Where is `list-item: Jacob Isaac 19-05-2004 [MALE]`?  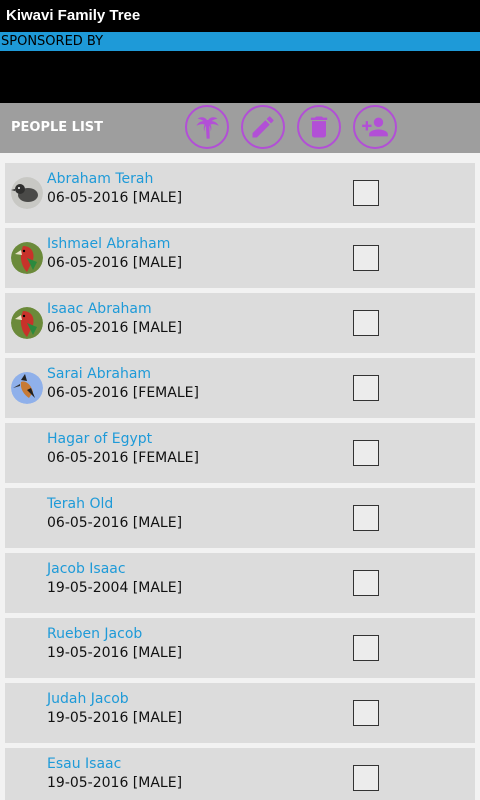
list-item: Jacob Isaac 19-05-2004 [MALE] is located at coordinates (240, 583).